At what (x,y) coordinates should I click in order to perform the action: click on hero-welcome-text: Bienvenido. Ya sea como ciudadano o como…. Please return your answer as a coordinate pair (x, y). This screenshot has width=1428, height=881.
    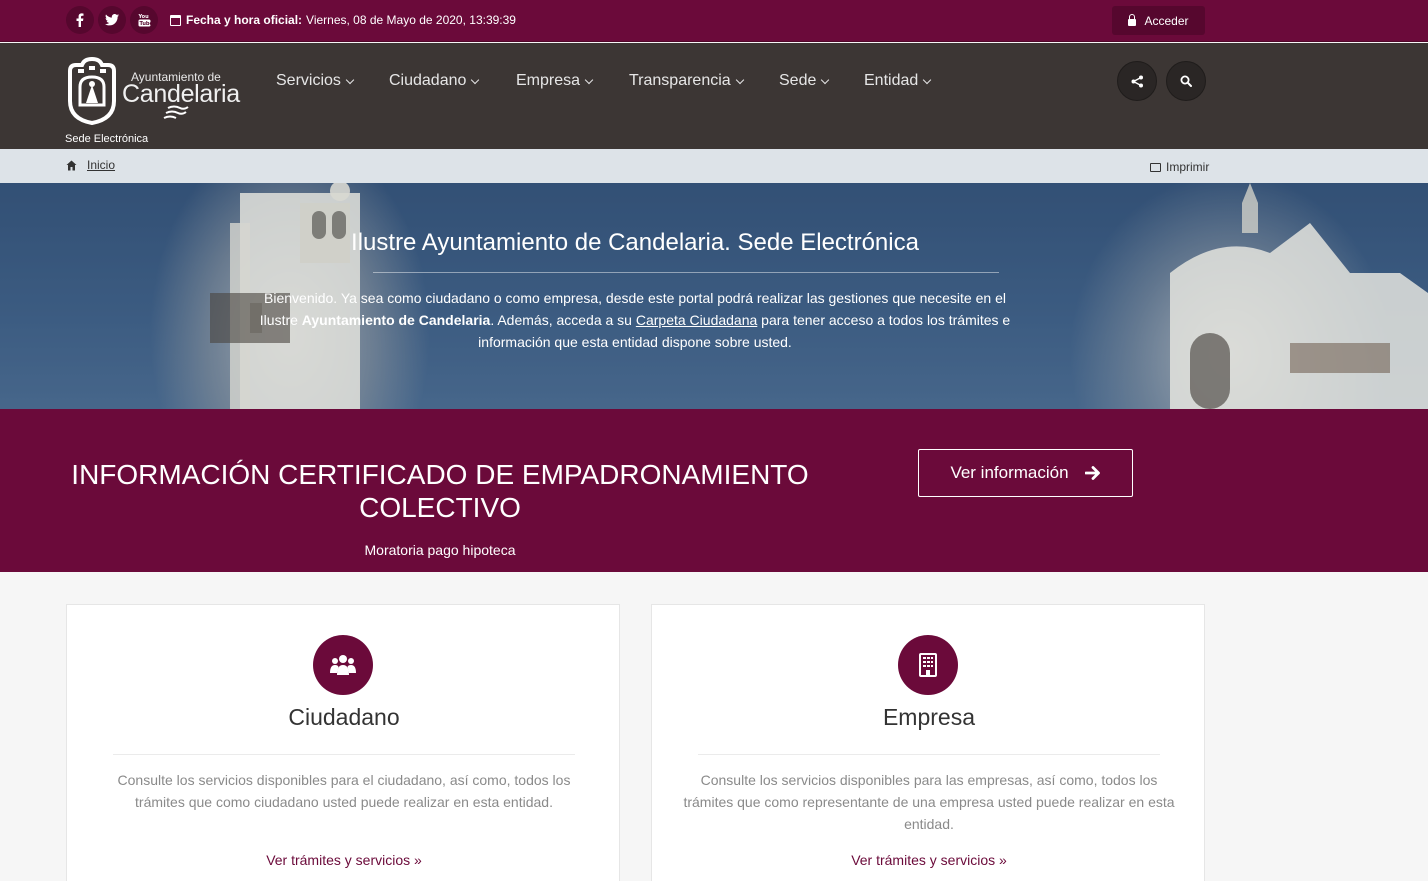
    Looking at the image, I should click on (635, 320).